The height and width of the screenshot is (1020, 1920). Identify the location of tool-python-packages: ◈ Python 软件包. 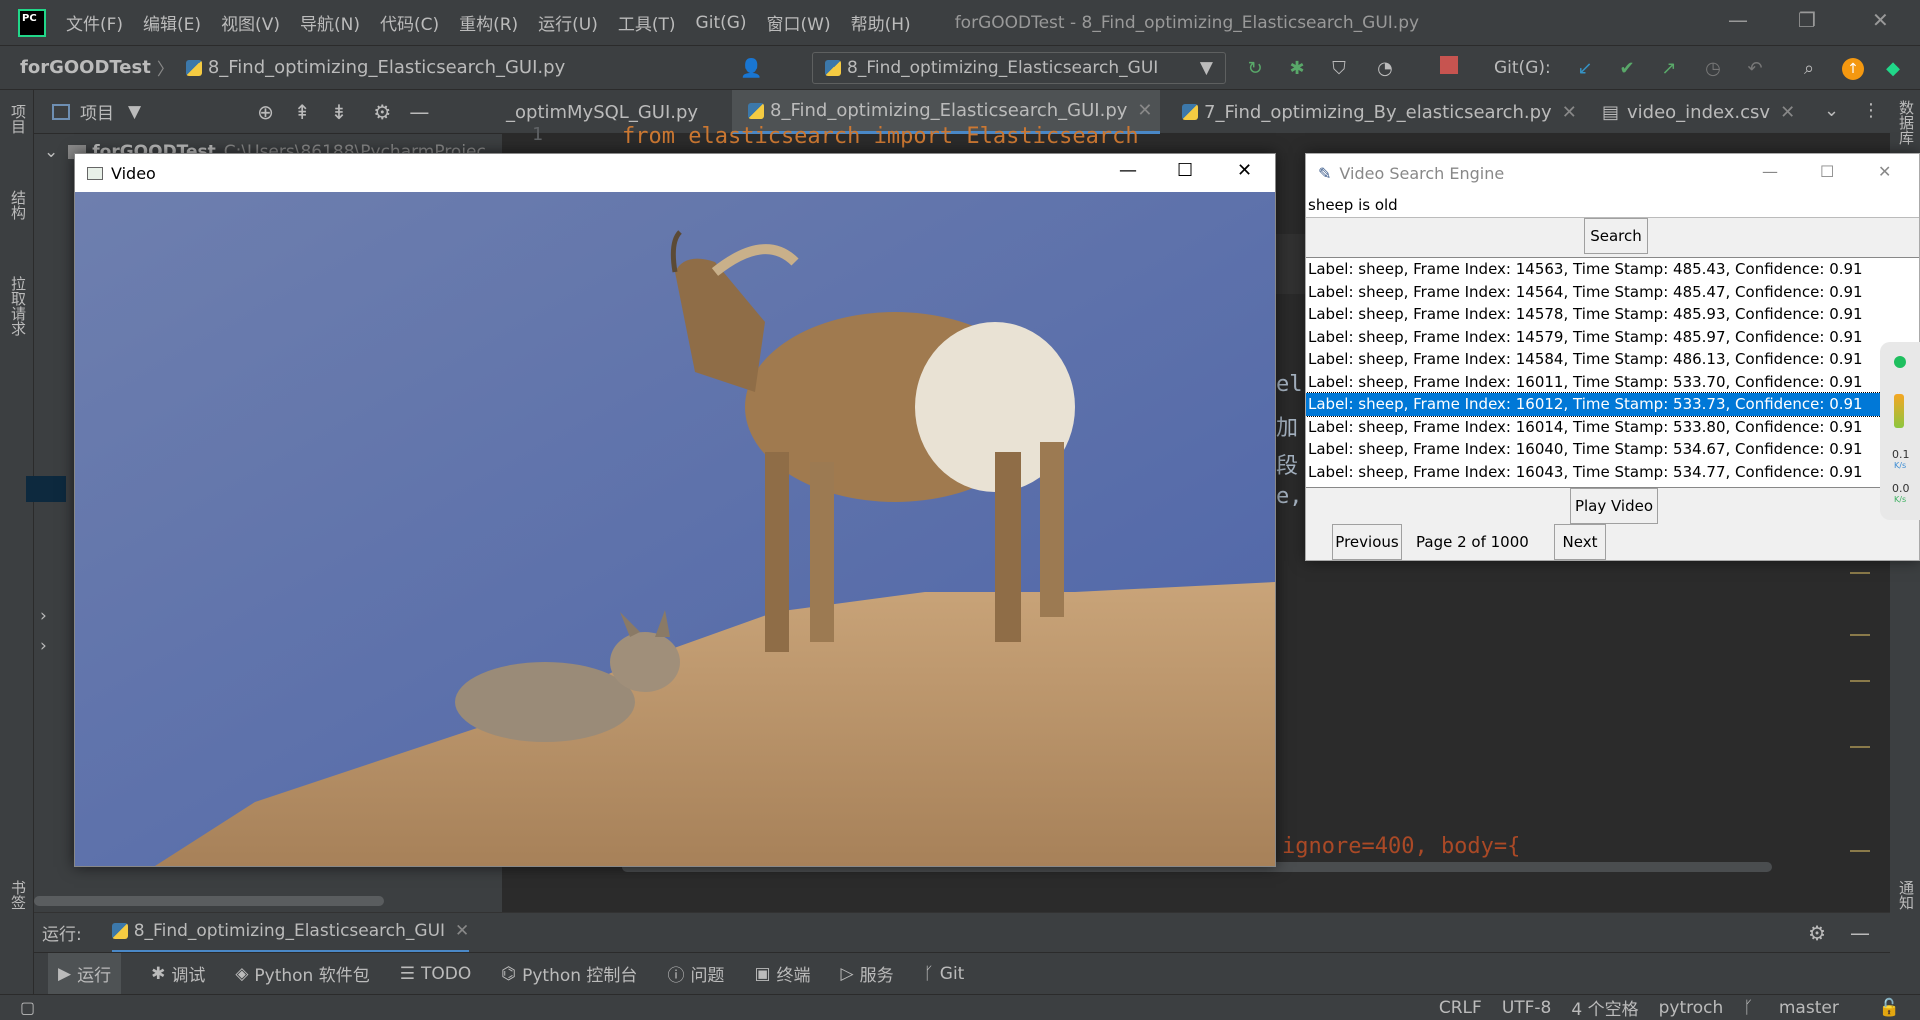
(302, 974).